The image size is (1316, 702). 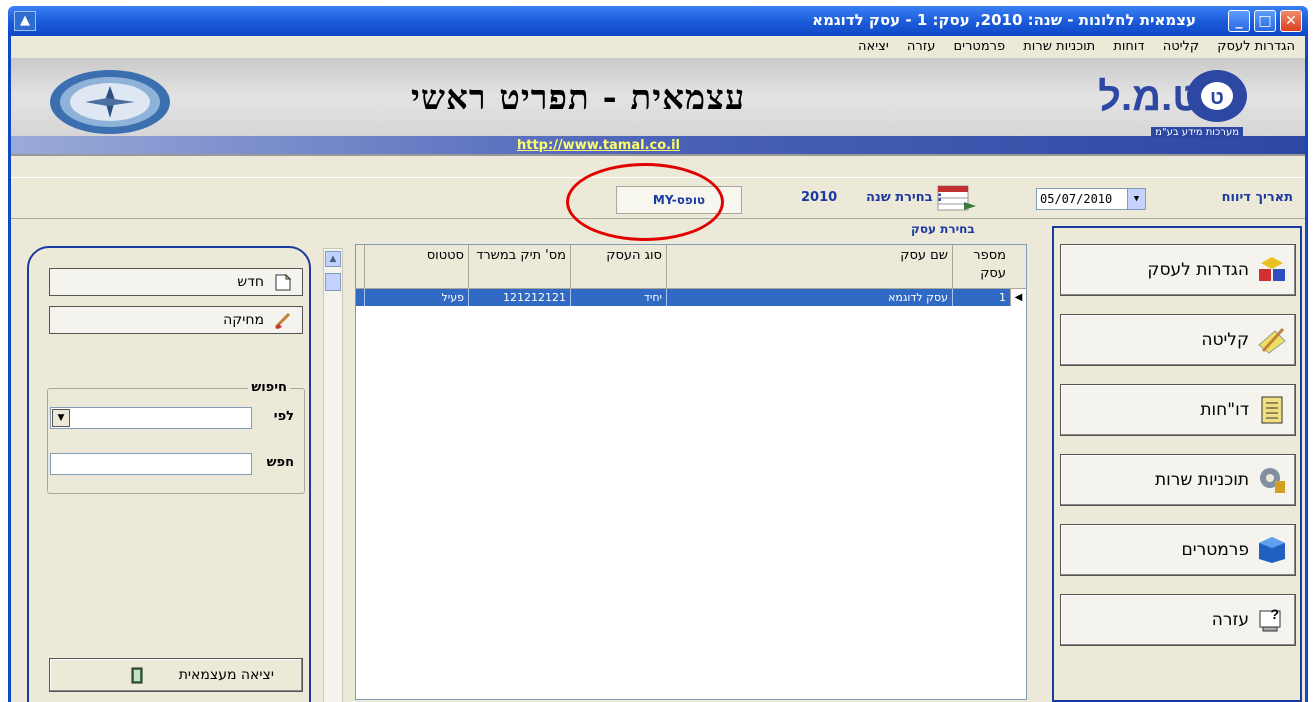 I want to click on report-date-value: 05/07/2010, so click(x=1076, y=199).